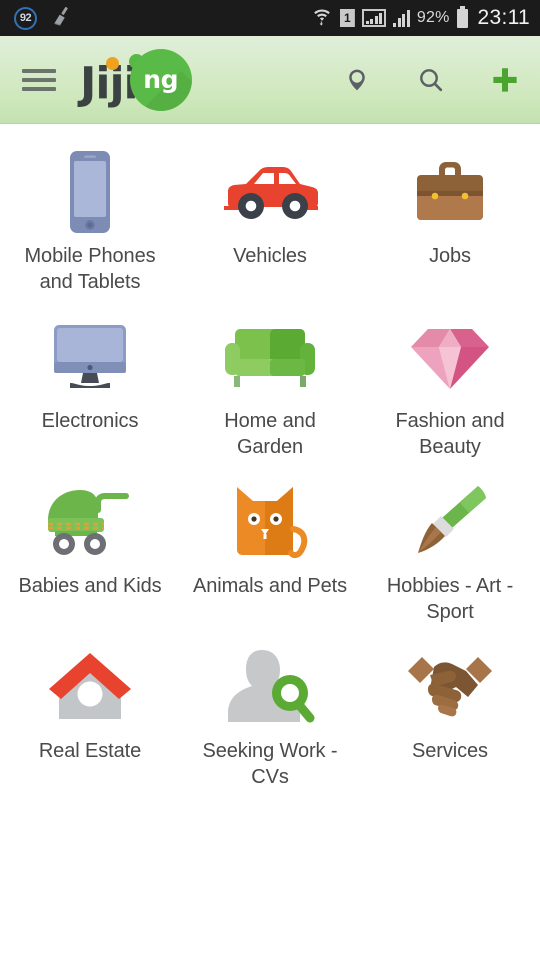  I want to click on category-item-seeking-work: Seeking Work - CVs, so click(270, 715).